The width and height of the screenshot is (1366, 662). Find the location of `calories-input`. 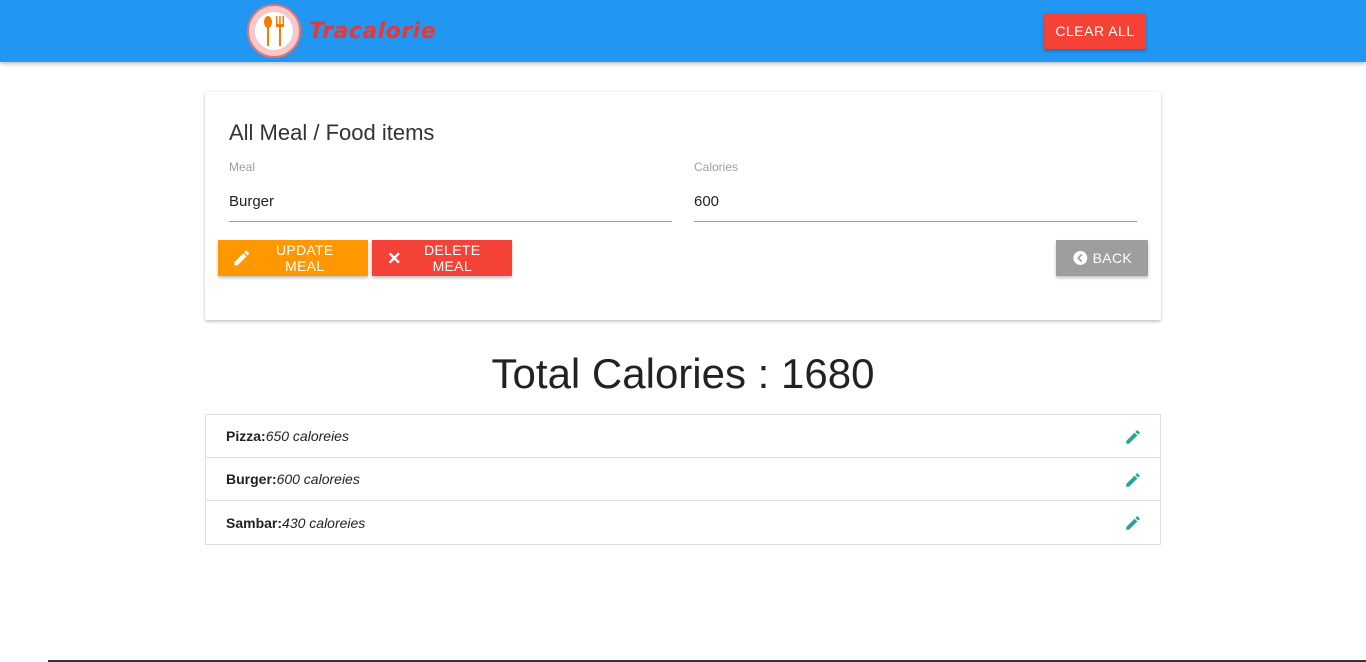

calories-input is located at coordinates (915, 202).